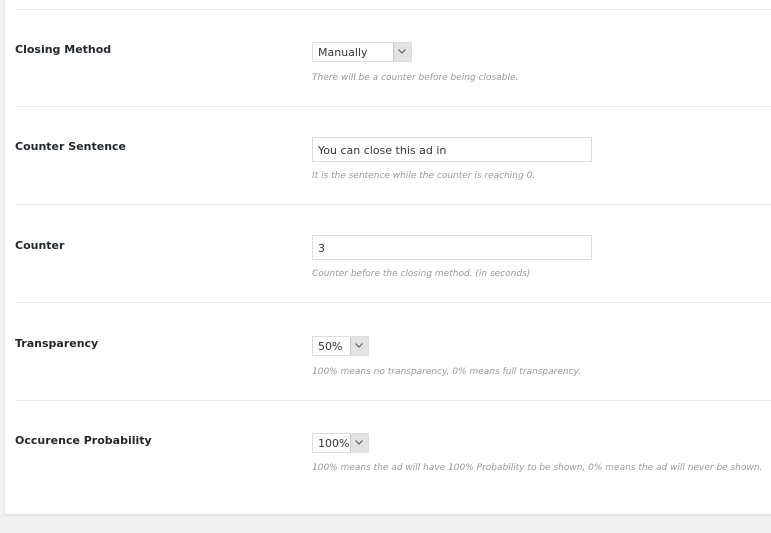 This screenshot has height=533, width=771. I want to click on counter-input: 3, so click(452, 247).